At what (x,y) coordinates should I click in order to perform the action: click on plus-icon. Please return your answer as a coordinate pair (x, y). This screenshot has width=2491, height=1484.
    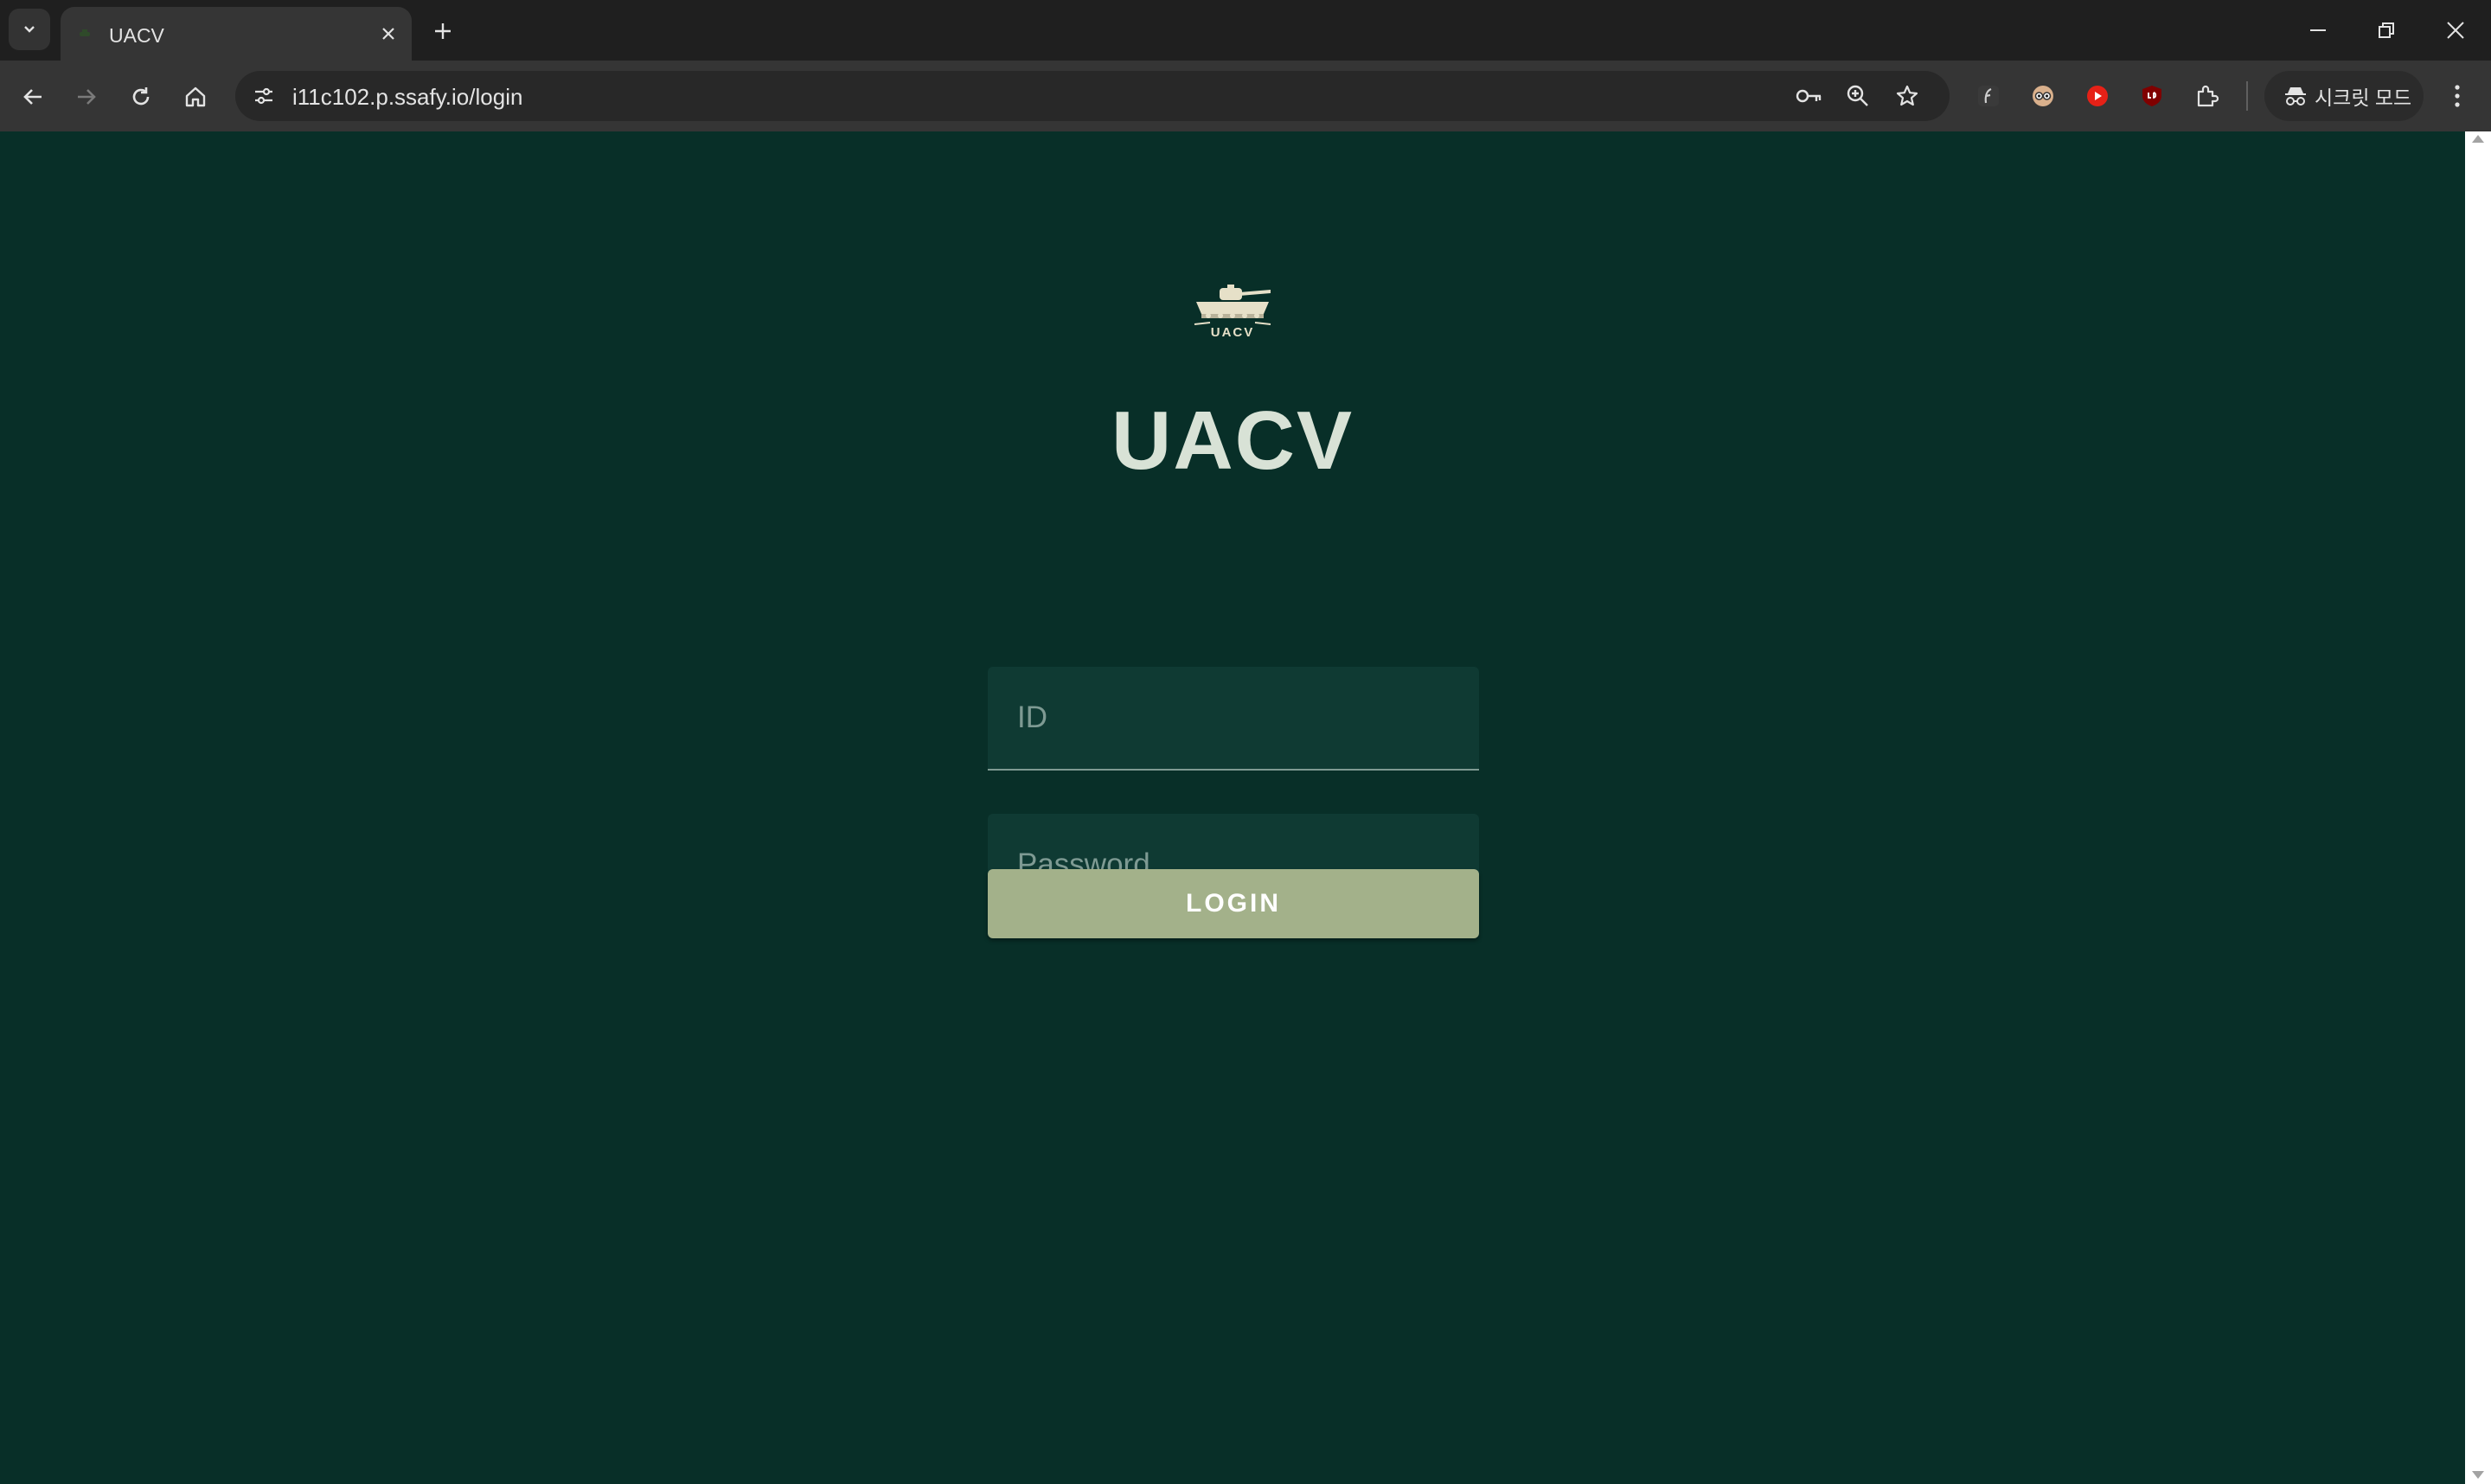
    Looking at the image, I should click on (443, 31).